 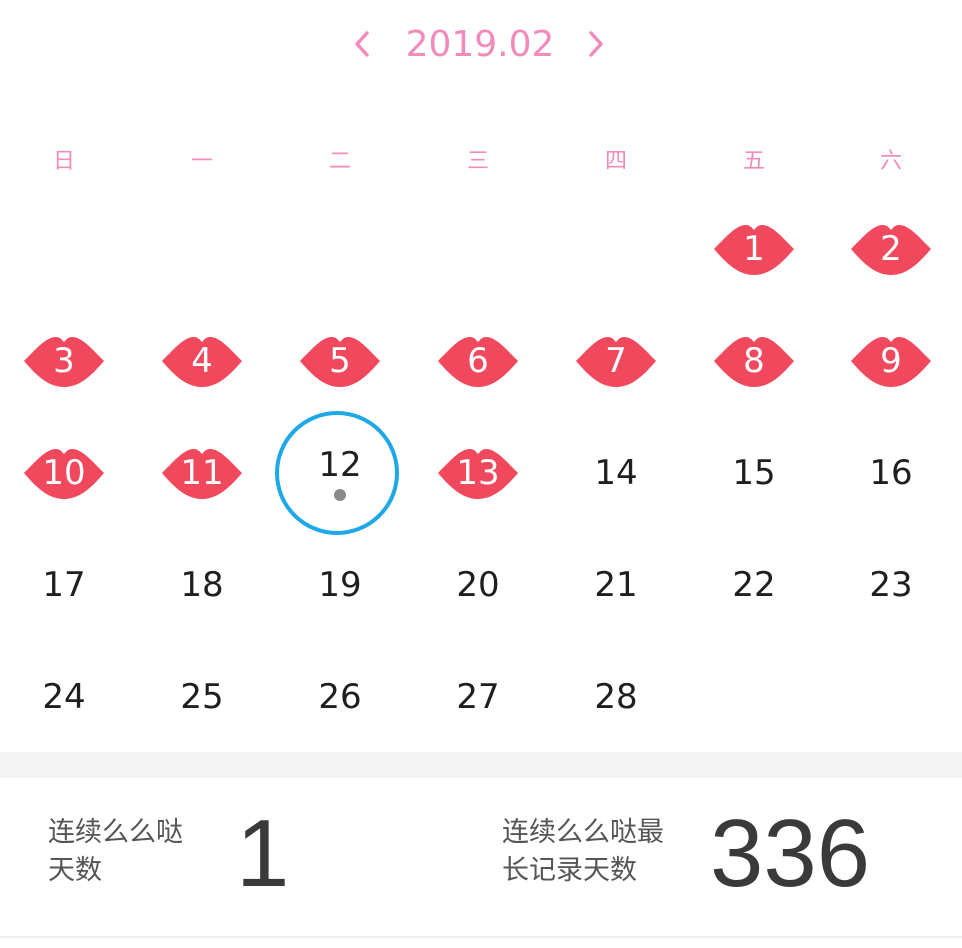 I want to click on current-streak-label: 连续么么哒 天数, so click(x=115, y=852).